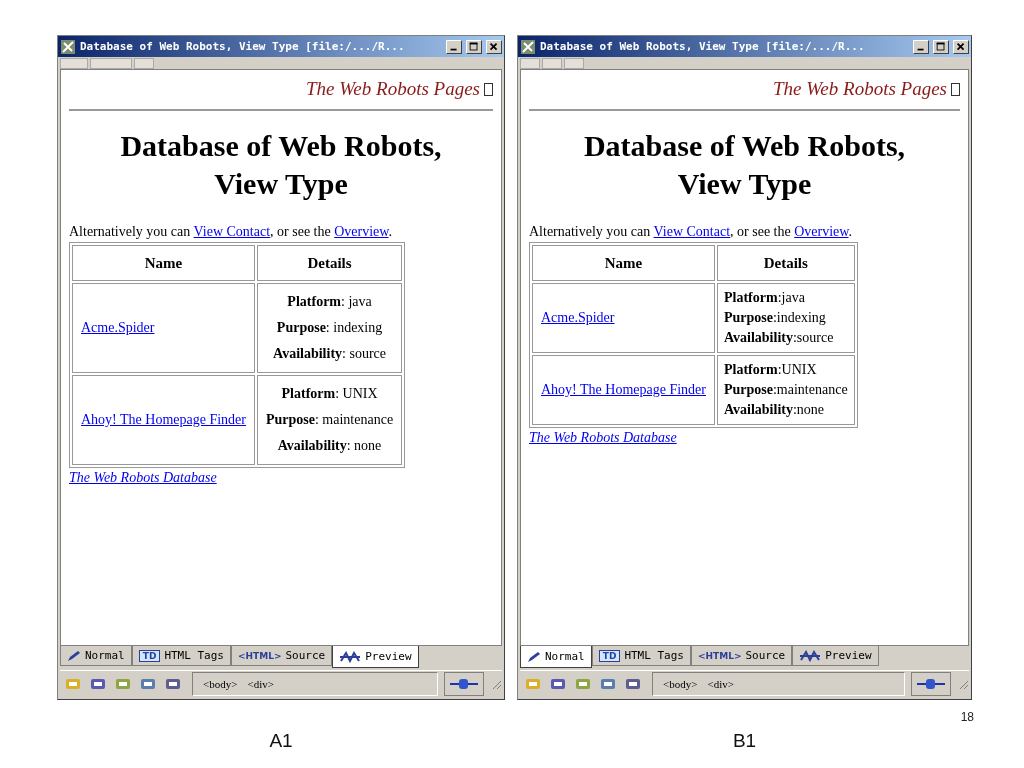  I want to click on detail-text: Platform:UNIX, so click(771, 370).